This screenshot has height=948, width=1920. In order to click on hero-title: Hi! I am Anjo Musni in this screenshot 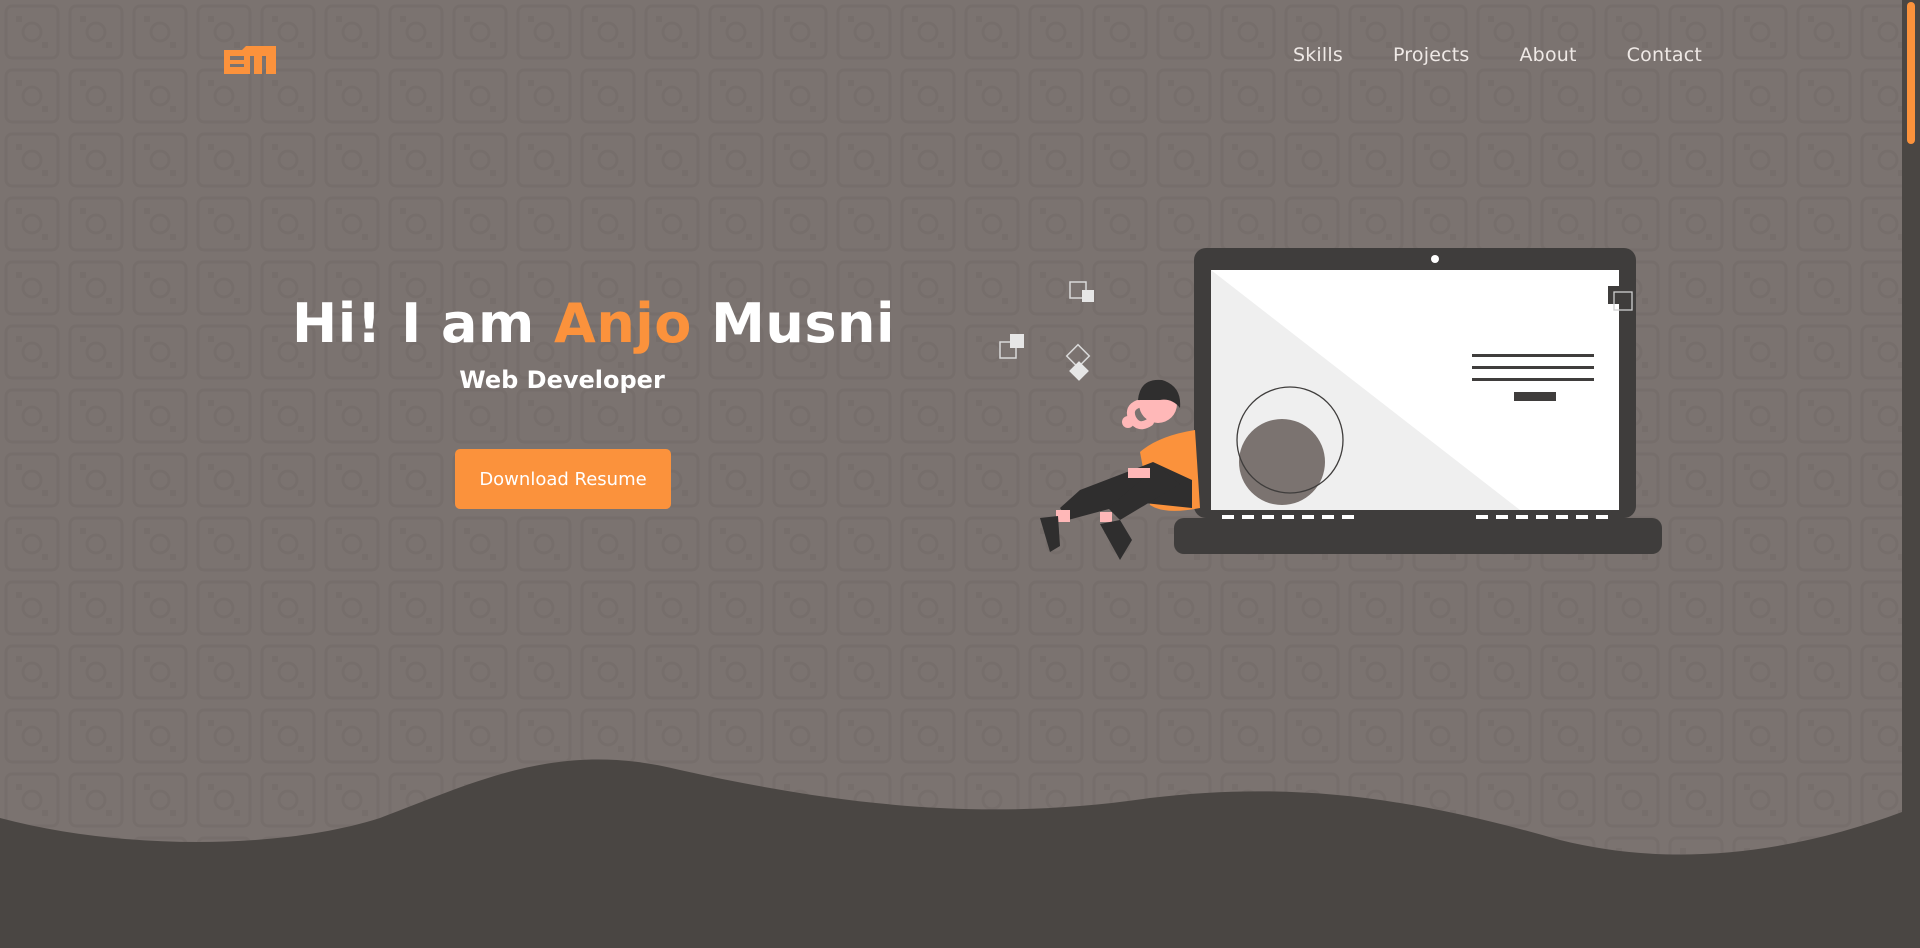, I will do `click(593, 323)`.